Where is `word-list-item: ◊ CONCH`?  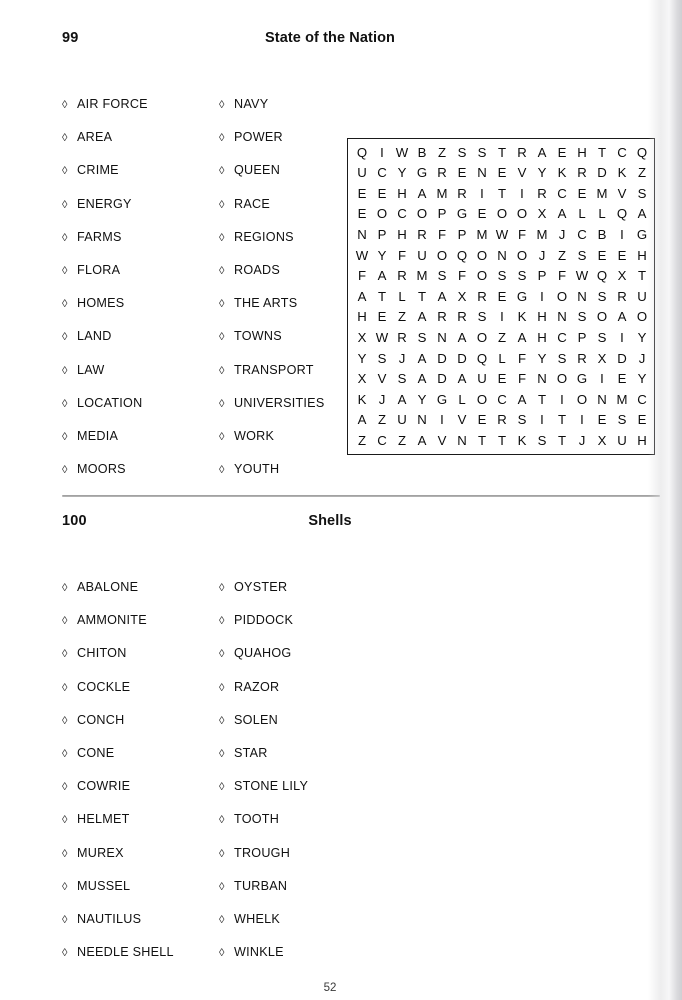
word-list-item: ◊ CONCH is located at coordinates (137, 730).